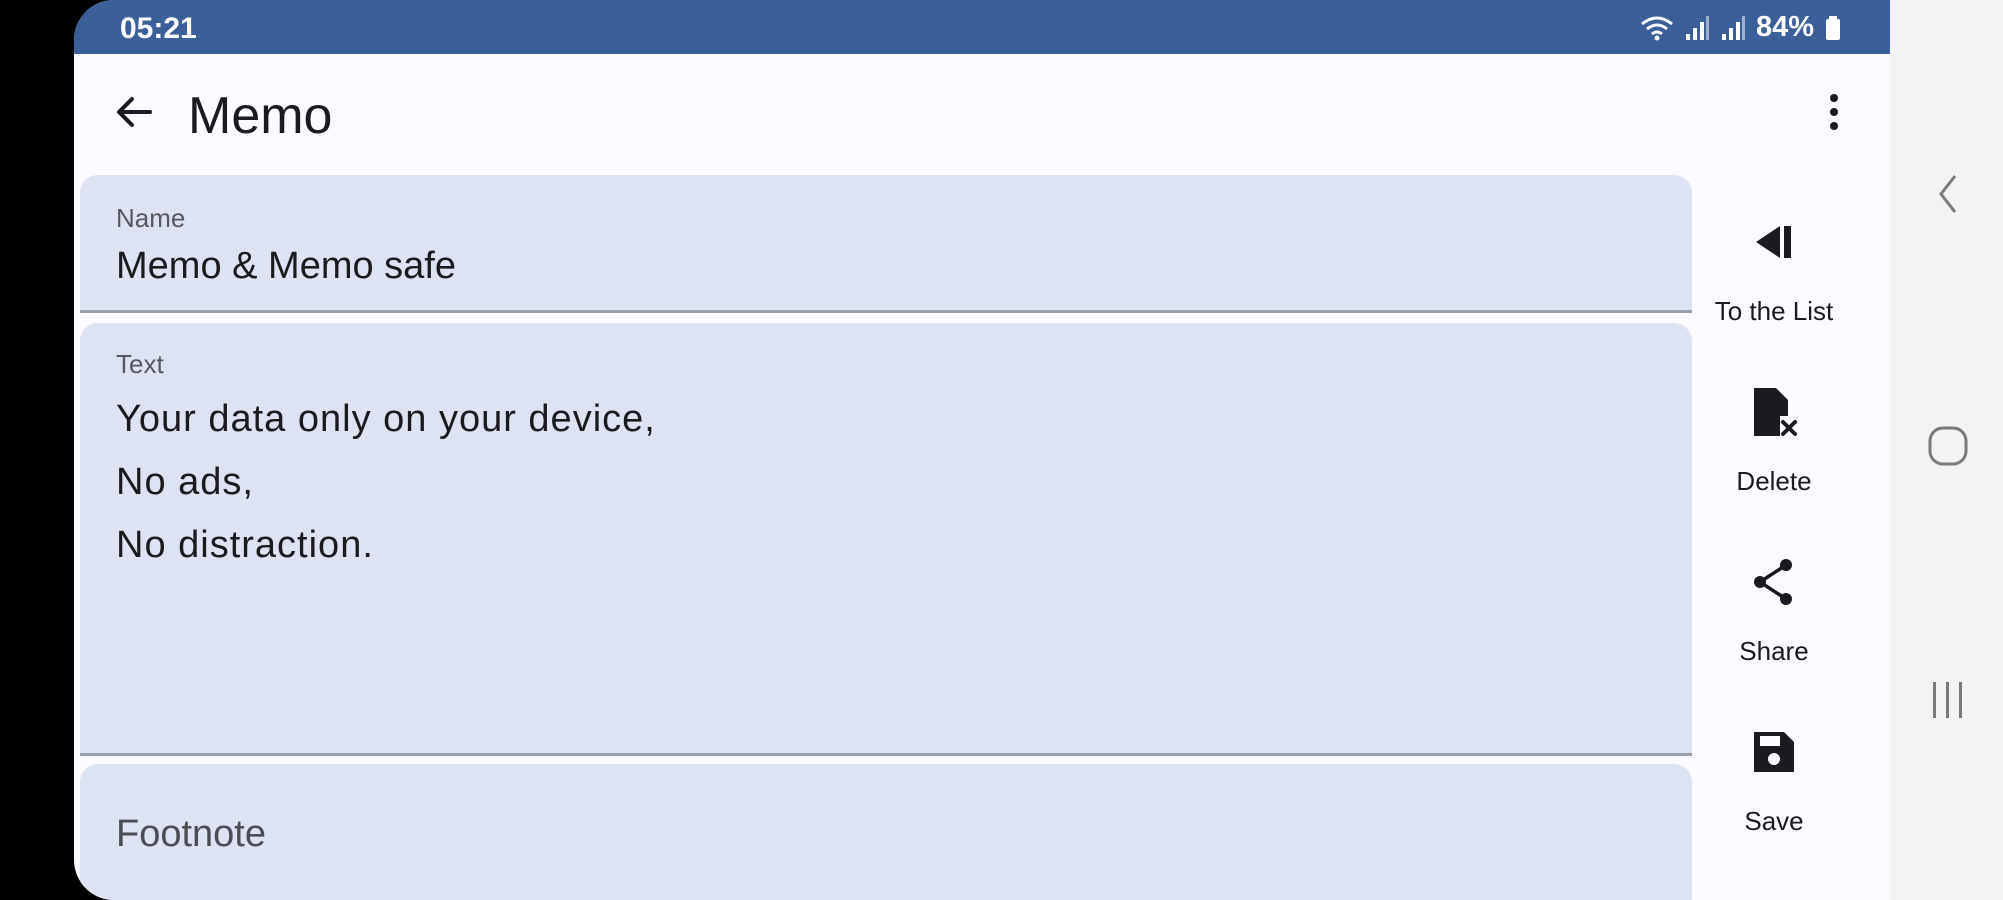 The width and height of the screenshot is (2003, 900). What do you see at coordinates (982, 113) in the screenshot?
I see `app-bar: Memo` at bounding box center [982, 113].